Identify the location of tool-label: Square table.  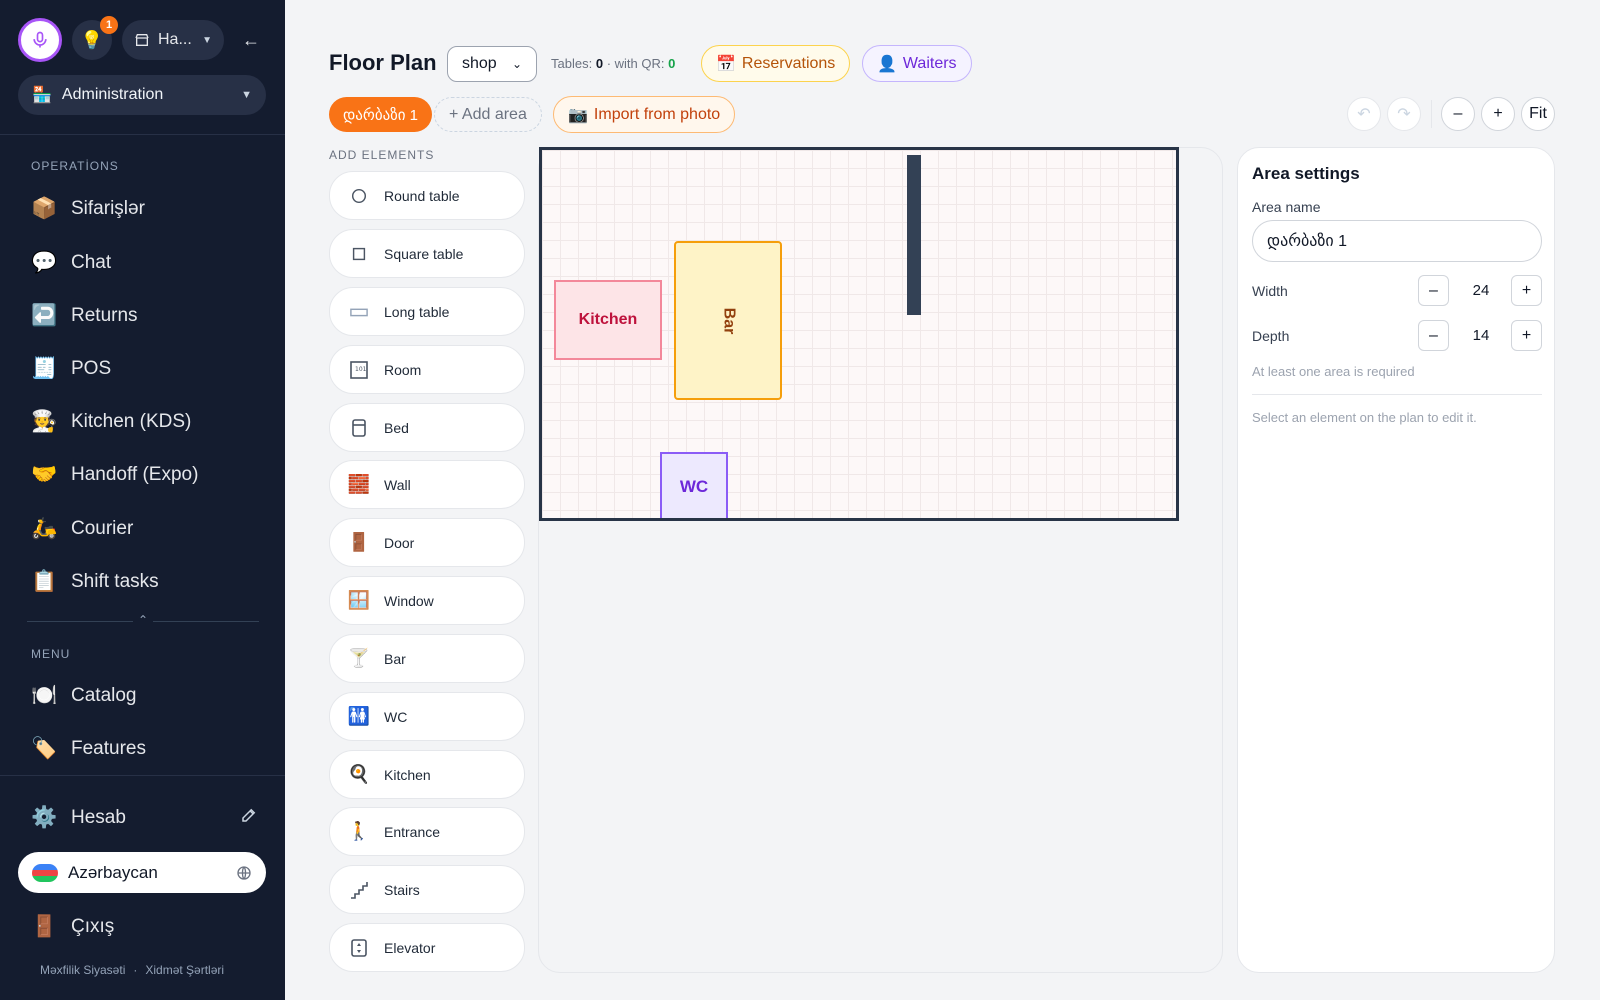
(424, 253).